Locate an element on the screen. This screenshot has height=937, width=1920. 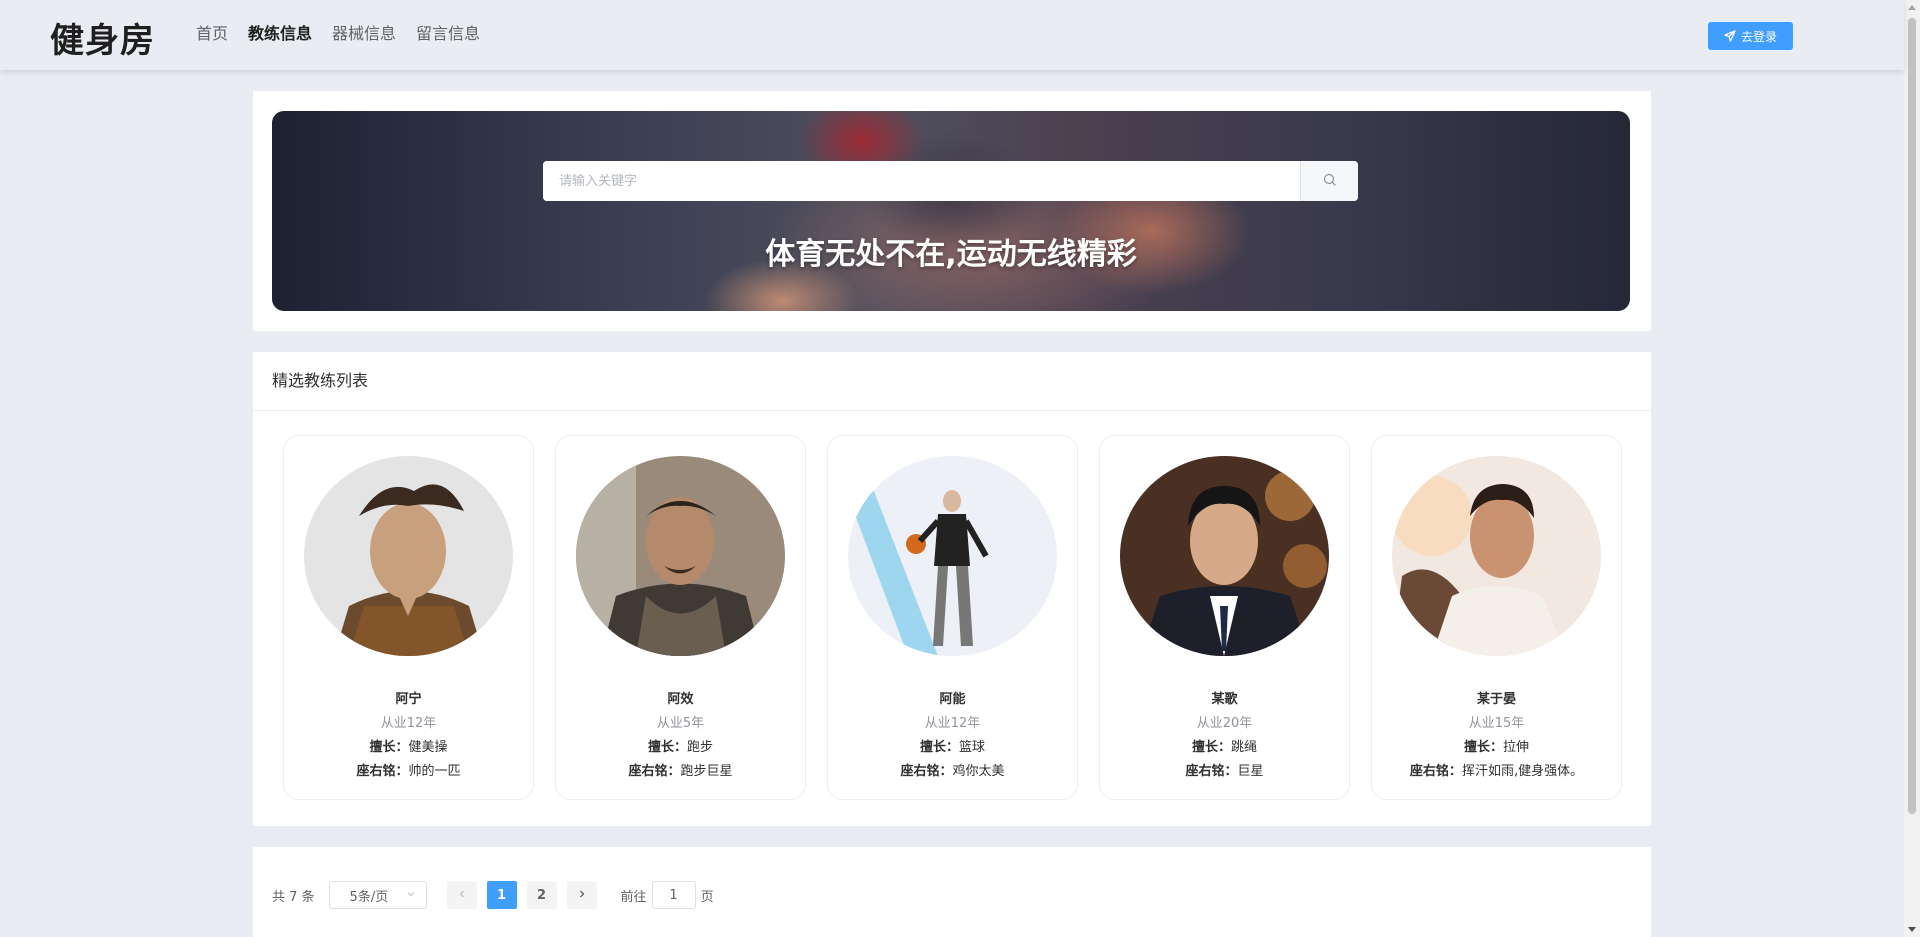
total-count: 共 7 条 is located at coordinates (293, 897).